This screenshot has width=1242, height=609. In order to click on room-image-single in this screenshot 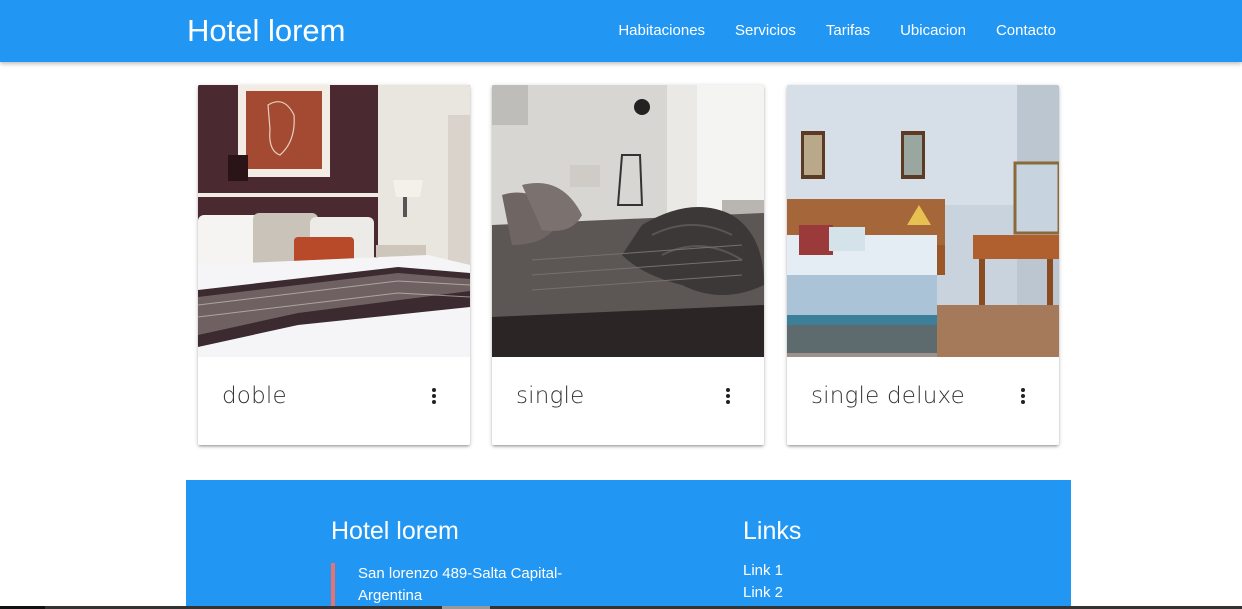, I will do `click(628, 221)`.